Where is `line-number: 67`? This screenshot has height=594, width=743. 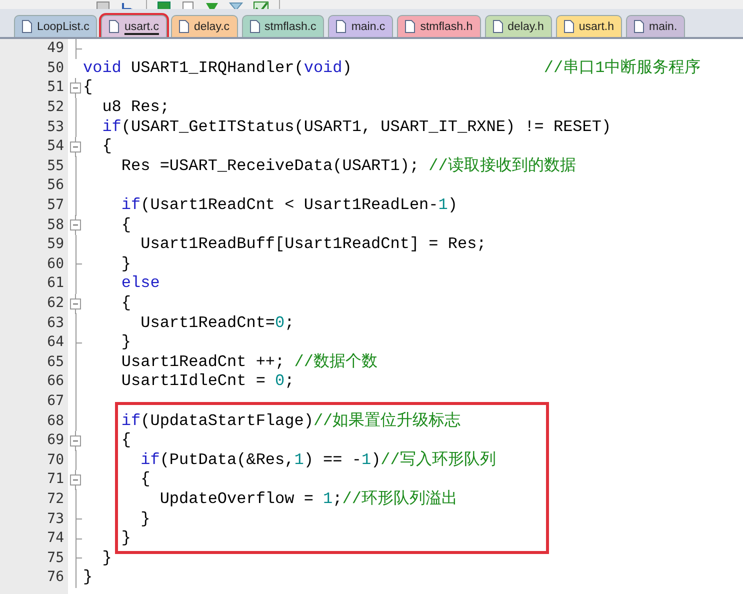
line-number: 67 is located at coordinates (55, 401).